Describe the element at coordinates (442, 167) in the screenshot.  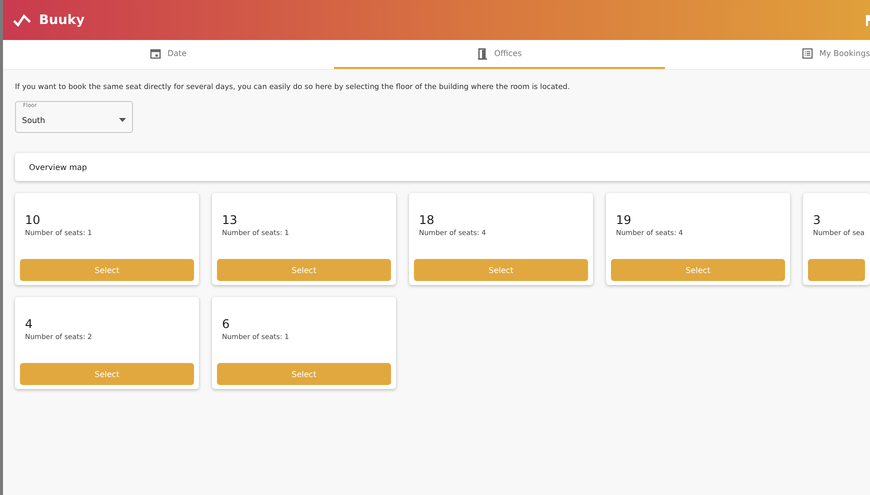
I see `overview-map-panel: Overview map` at that location.